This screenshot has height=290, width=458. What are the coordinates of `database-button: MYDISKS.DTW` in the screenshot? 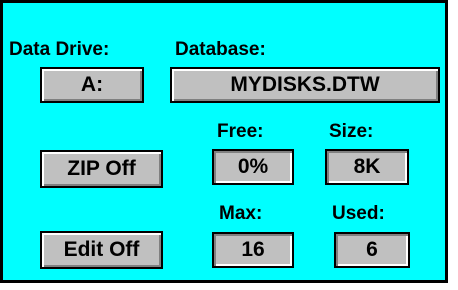 It's located at (305, 85).